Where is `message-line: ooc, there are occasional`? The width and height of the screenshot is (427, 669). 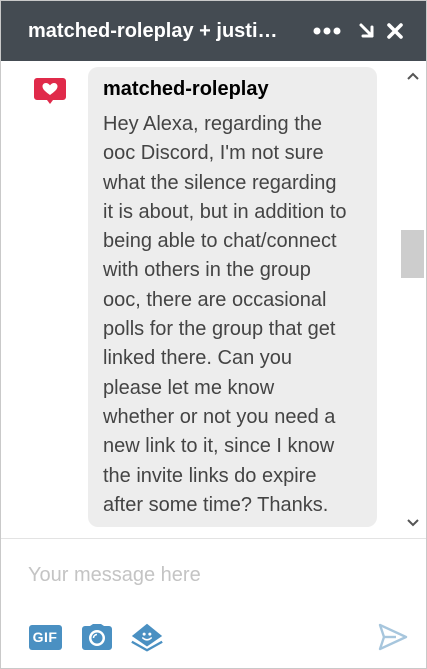
message-line: ooc, there are occasional is located at coordinates (215, 299).